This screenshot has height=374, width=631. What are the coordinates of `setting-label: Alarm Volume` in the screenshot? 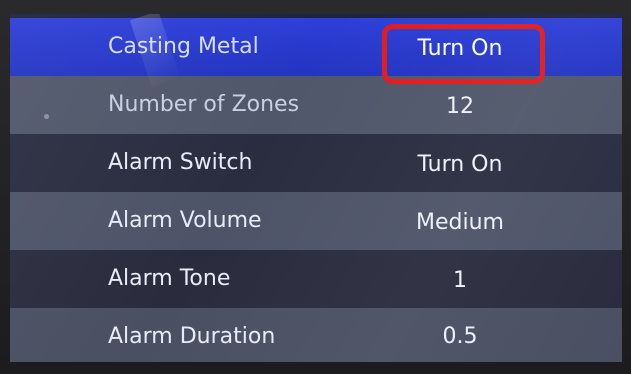 It's located at (185, 220).